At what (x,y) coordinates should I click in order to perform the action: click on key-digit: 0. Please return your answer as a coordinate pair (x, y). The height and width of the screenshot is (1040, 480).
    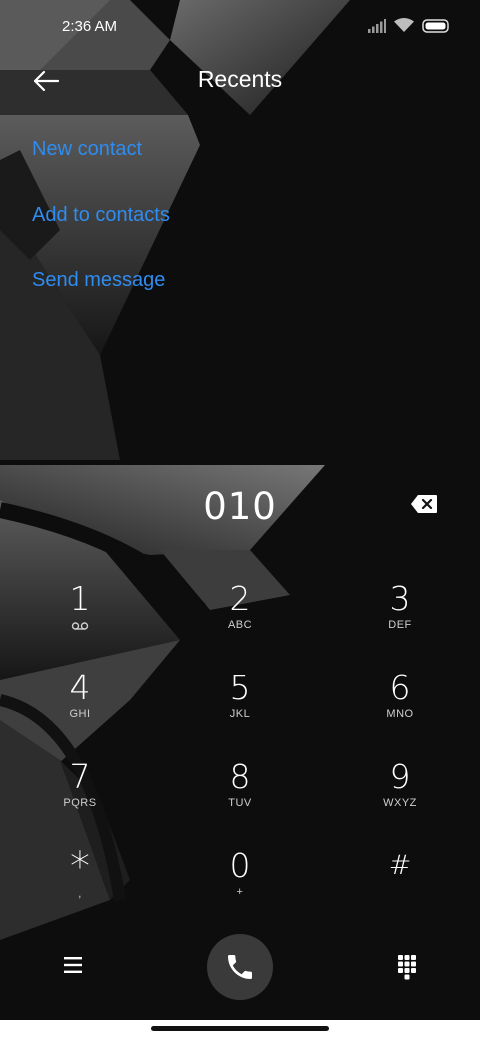
    Looking at the image, I should click on (240, 865).